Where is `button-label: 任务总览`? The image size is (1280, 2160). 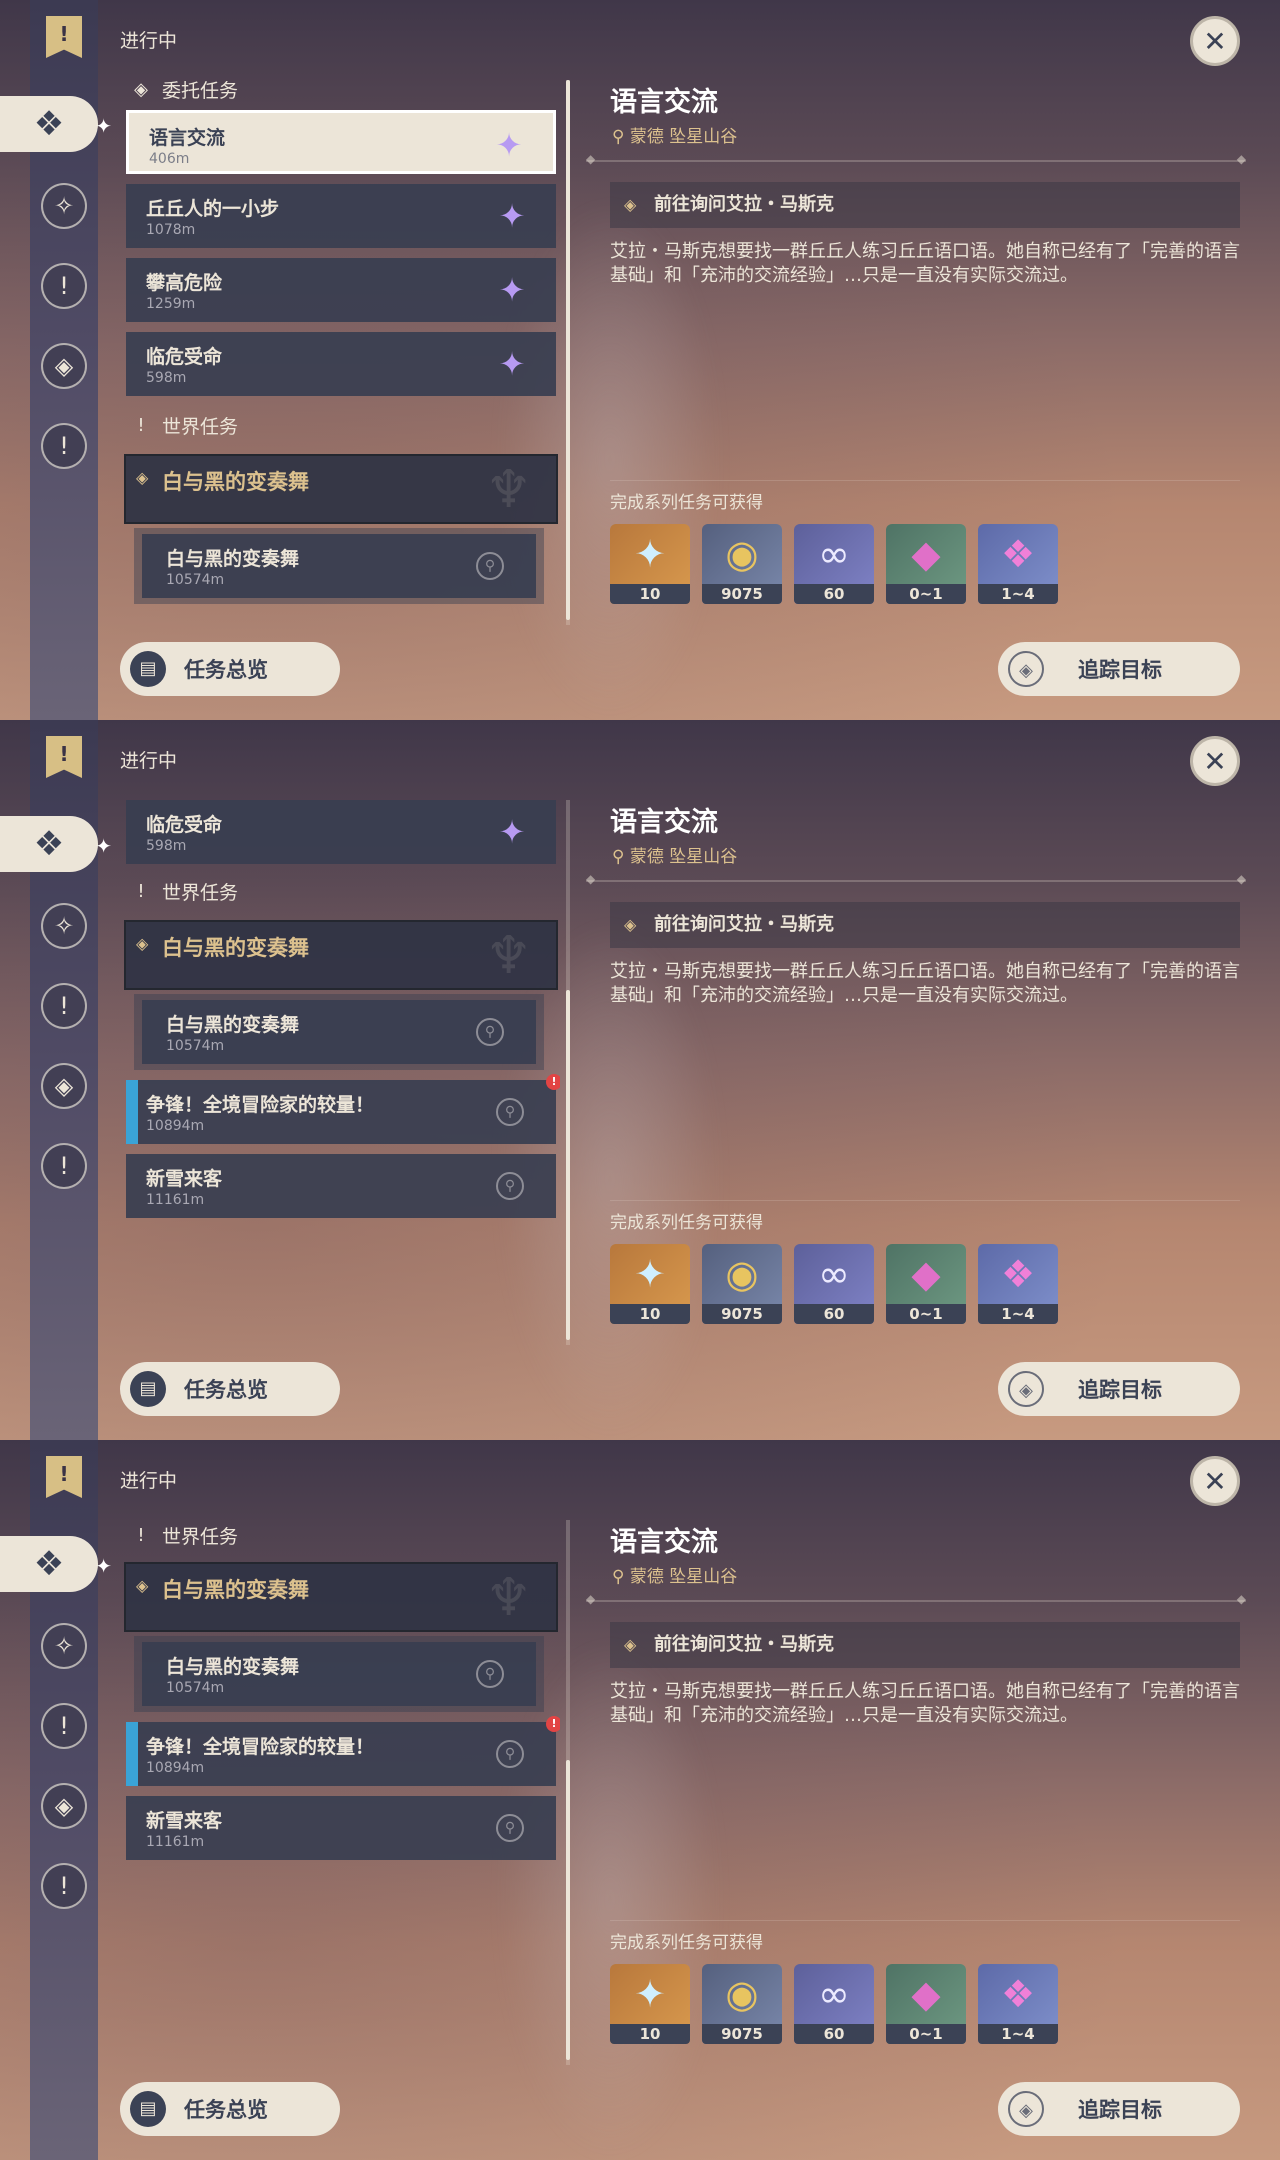
button-label: 任务总览 is located at coordinates (226, 2110).